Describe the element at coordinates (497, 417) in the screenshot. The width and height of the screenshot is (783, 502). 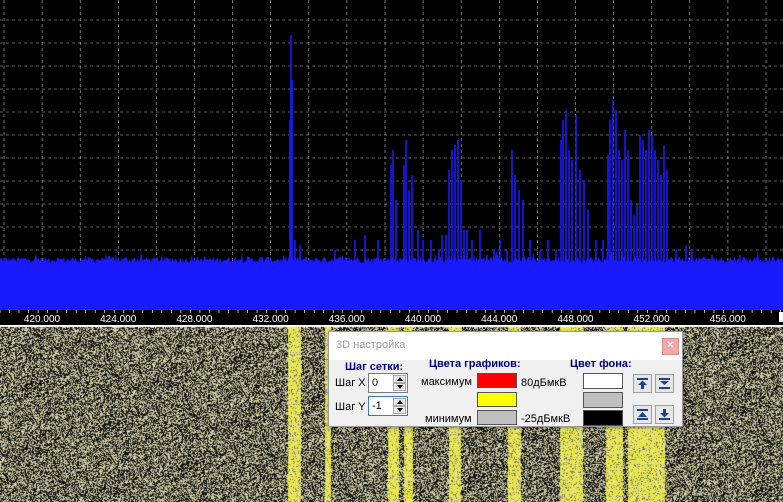
I see `min-color-swatch` at that location.